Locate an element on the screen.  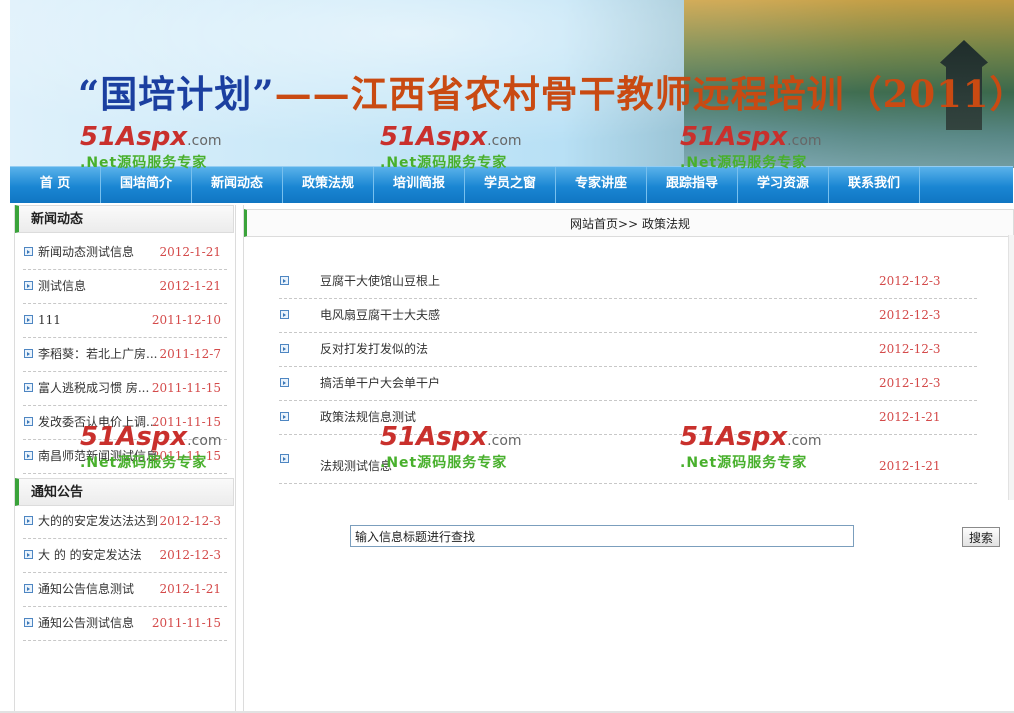
article-title: 豆腐干大使馆山豆根上 is located at coordinates (380, 281).